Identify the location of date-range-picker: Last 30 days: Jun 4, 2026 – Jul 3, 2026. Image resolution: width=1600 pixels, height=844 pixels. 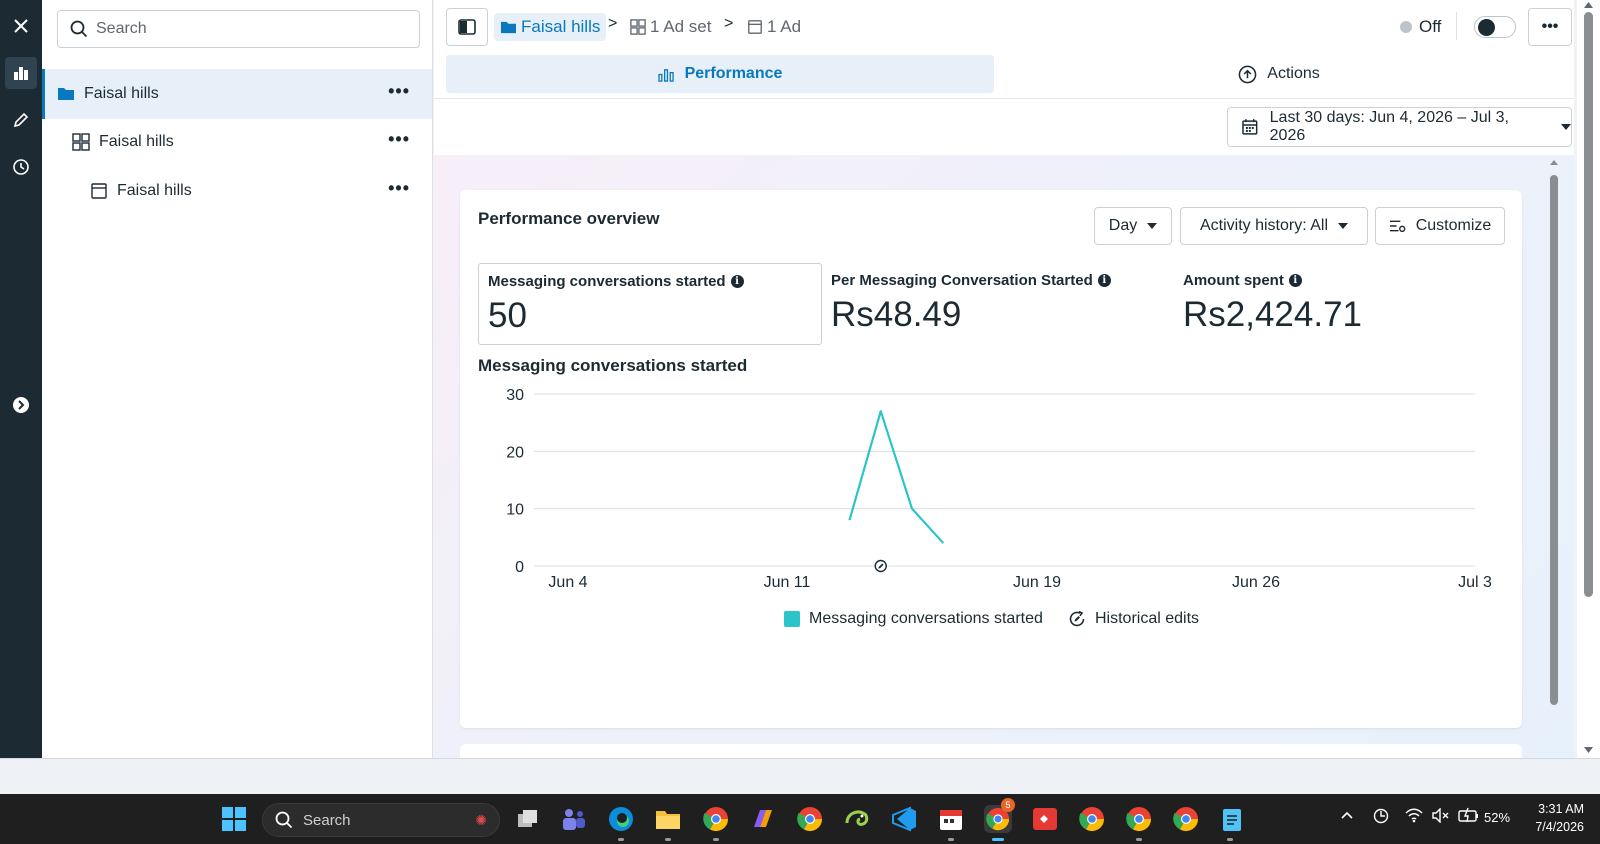
(1399, 127).